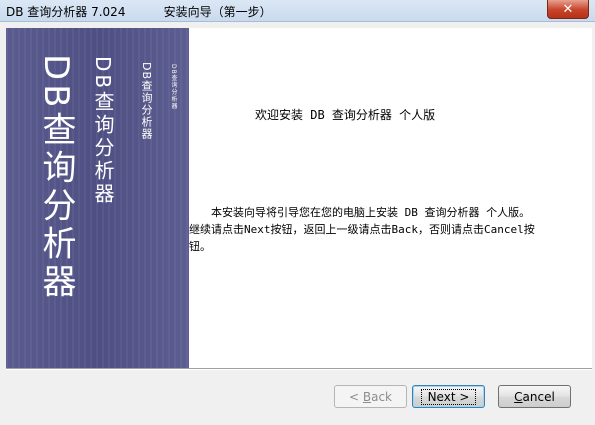 The width and height of the screenshot is (595, 425). I want to click on back-button: < Back, so click(370, 396).